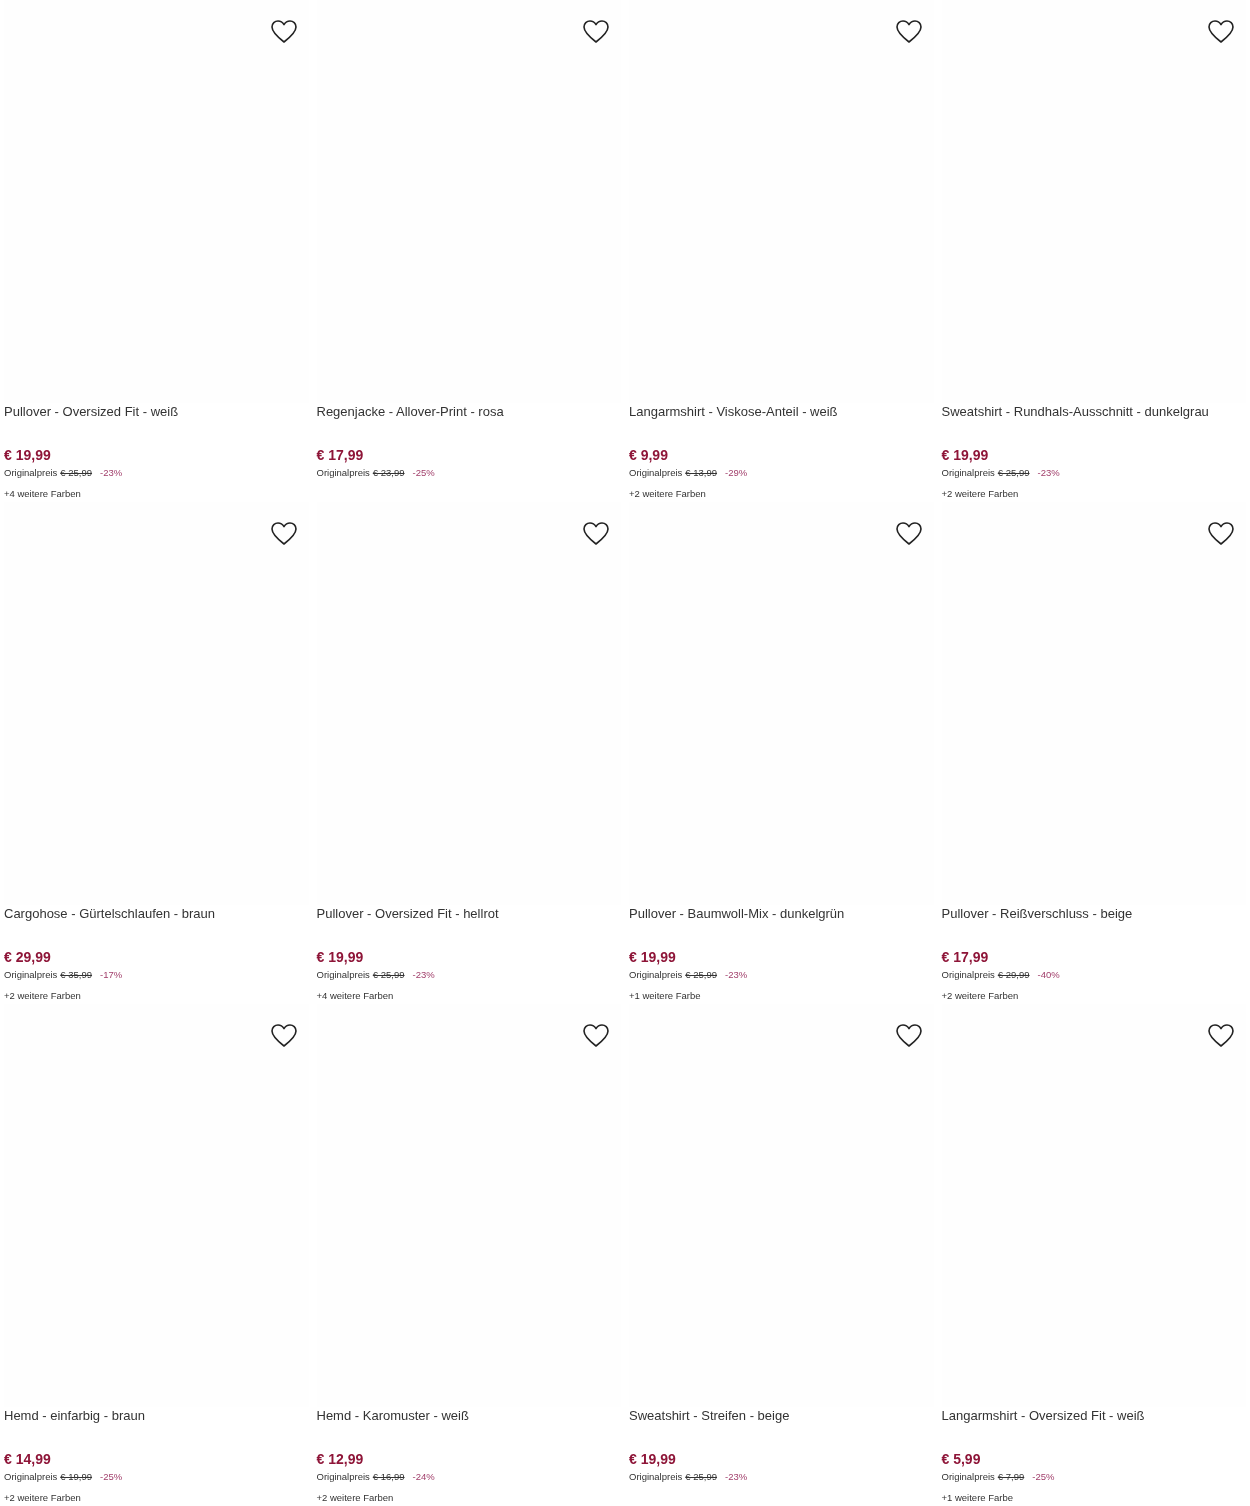  Describe the element at coordinates (76, 1477) in the screenshot. I see `original-price: € 19,99` at that location.